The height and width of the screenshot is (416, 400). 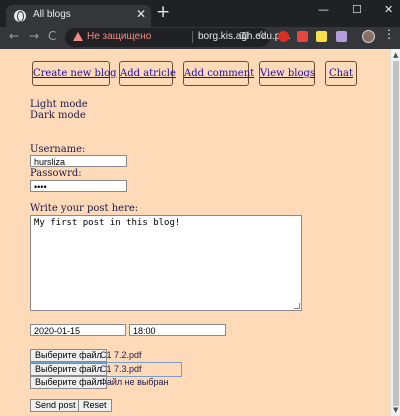 I want to click on star-icon: ☆, so click(x=261, y=35).